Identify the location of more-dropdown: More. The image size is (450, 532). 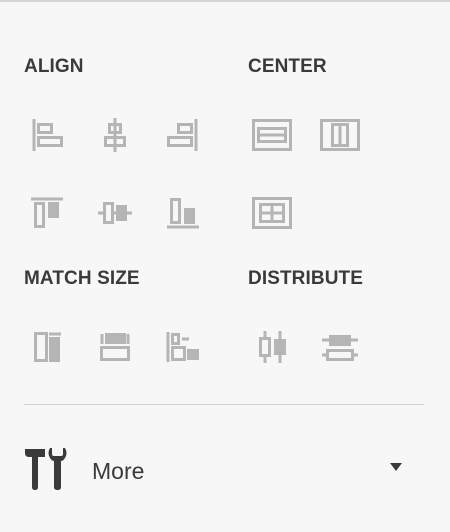
(219, 468).